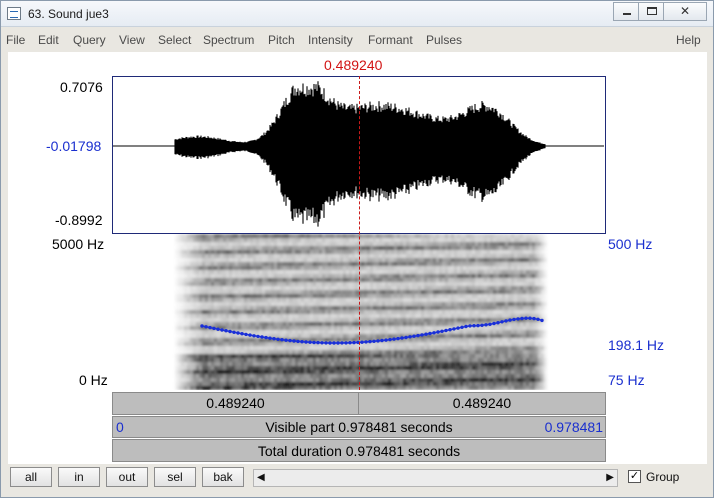 The image size is (714, 498). Describe the element at coordinates (626, 11) in the screenshot. I see `minimize-button` at that location.